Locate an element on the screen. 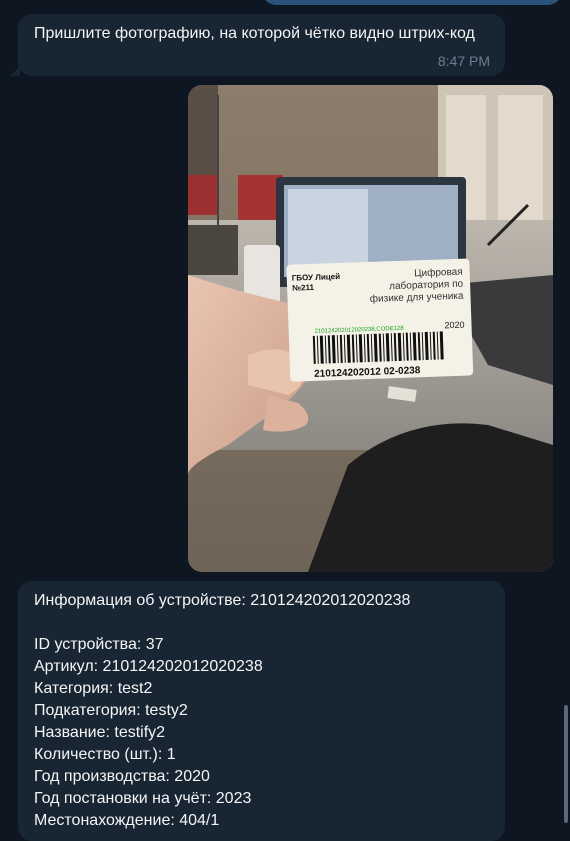  message-timestamp: 8:47 PM is located at coordinates (463, 61).